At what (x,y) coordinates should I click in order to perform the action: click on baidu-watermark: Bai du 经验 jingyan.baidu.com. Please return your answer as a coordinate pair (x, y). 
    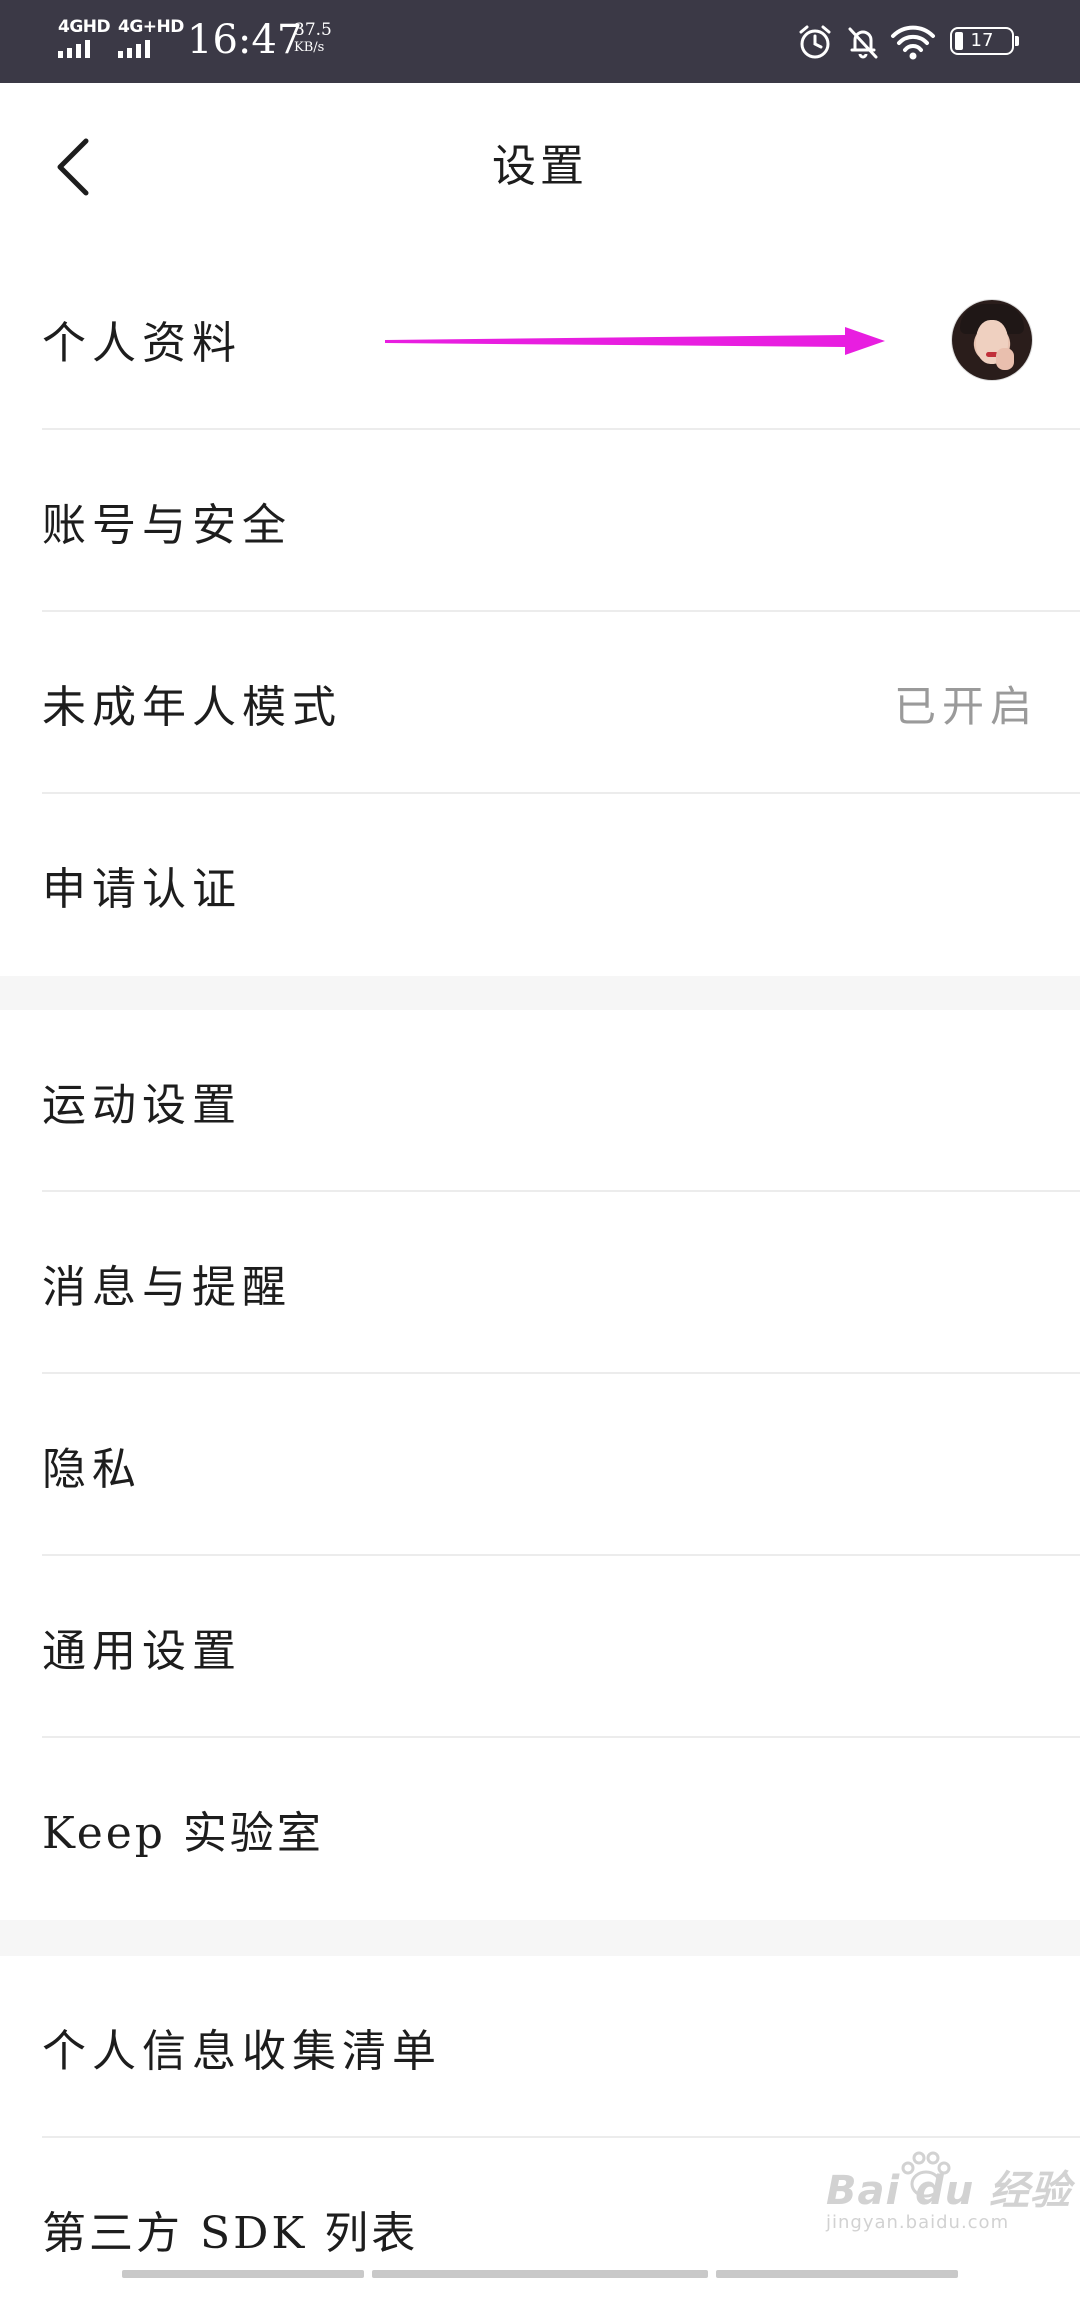
    Looking at the image, I should click on (948, 2195).